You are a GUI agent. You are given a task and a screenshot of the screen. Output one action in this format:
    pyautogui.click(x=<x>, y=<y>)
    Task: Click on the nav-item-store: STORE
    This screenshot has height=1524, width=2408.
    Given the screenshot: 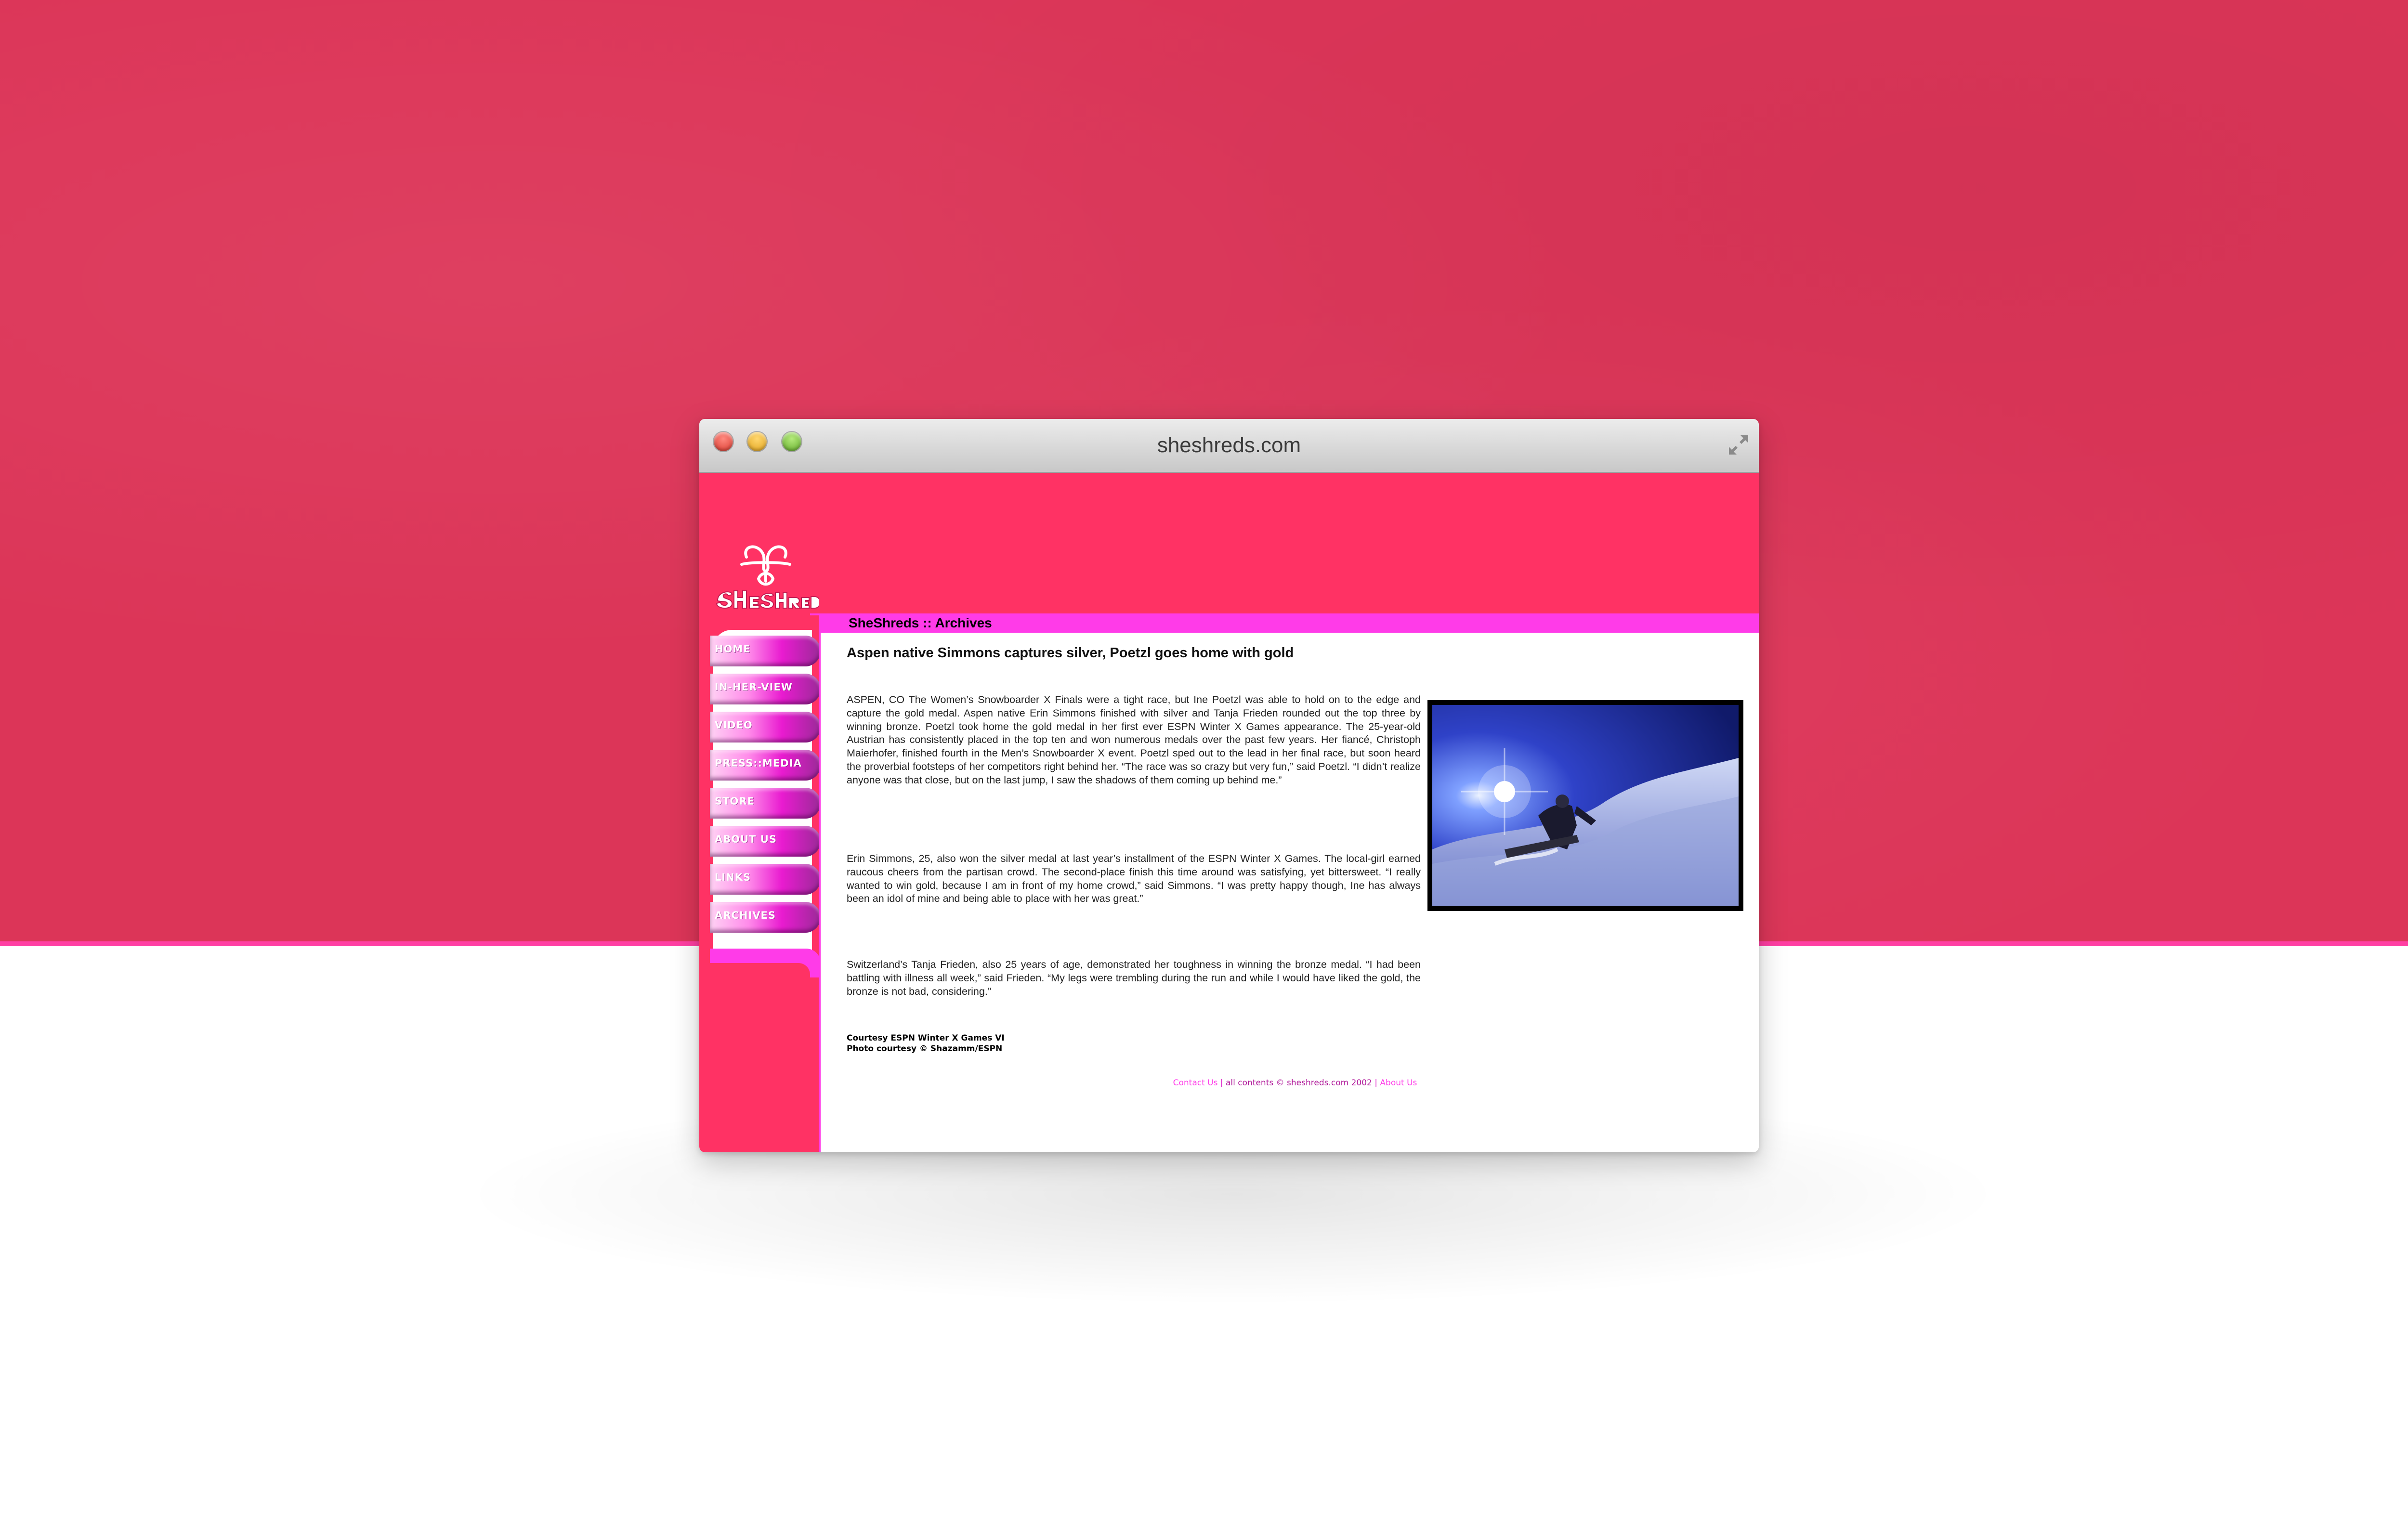 What is the action you would take?
    pyautogui.click(x=765, y=802)
    